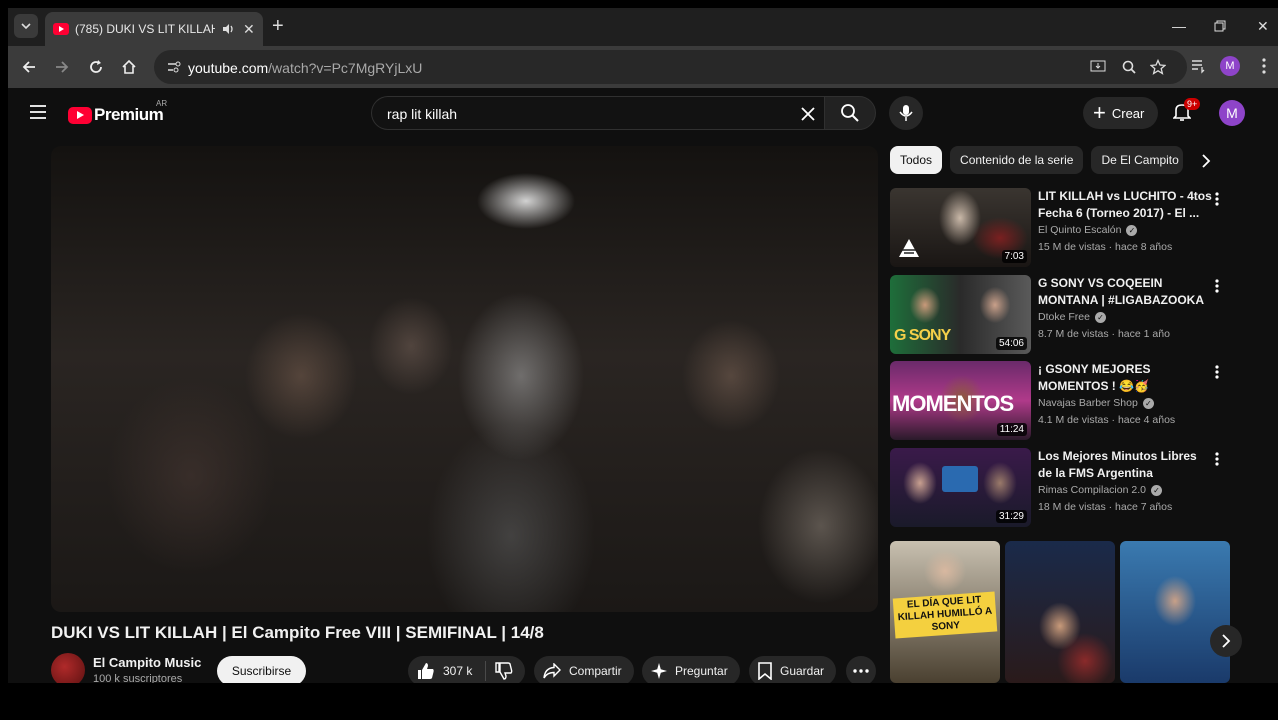 This screenshot has width=1278, height=720. What do you see at coordinates (61, 29) in the screenshot?
I see `youtube-favicon-icon` at bounding box center [61, 29].